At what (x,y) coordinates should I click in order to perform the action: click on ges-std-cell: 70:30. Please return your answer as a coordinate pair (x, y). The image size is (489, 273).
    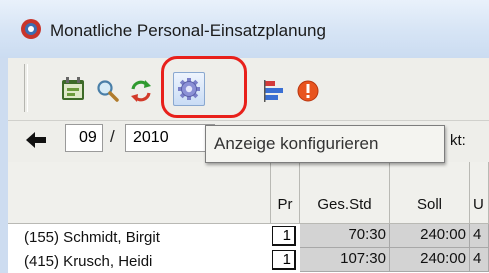
    Looking at the image, I should click on (345, 236).